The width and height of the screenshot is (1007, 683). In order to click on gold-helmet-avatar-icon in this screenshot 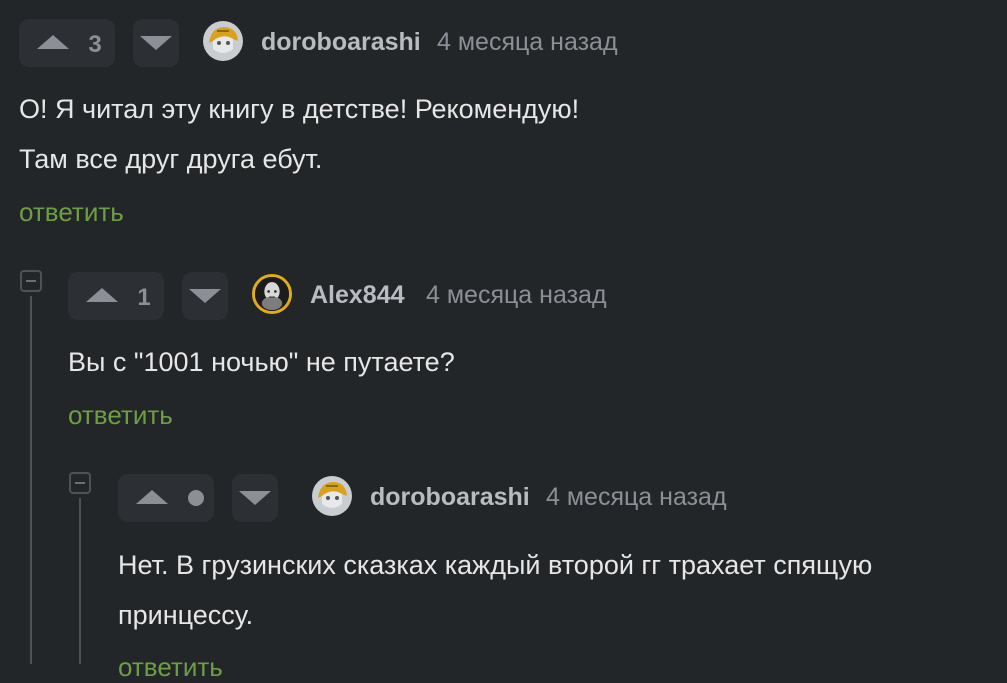, I will do `click(332, 496)`.